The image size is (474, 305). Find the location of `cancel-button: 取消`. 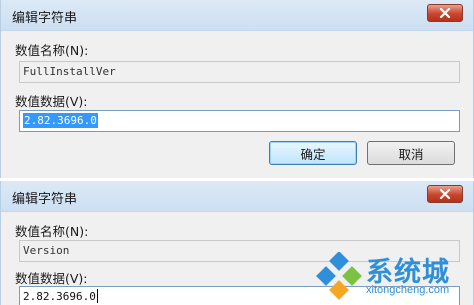

cancel-button: 取消 is located at coordinates (411, 153).